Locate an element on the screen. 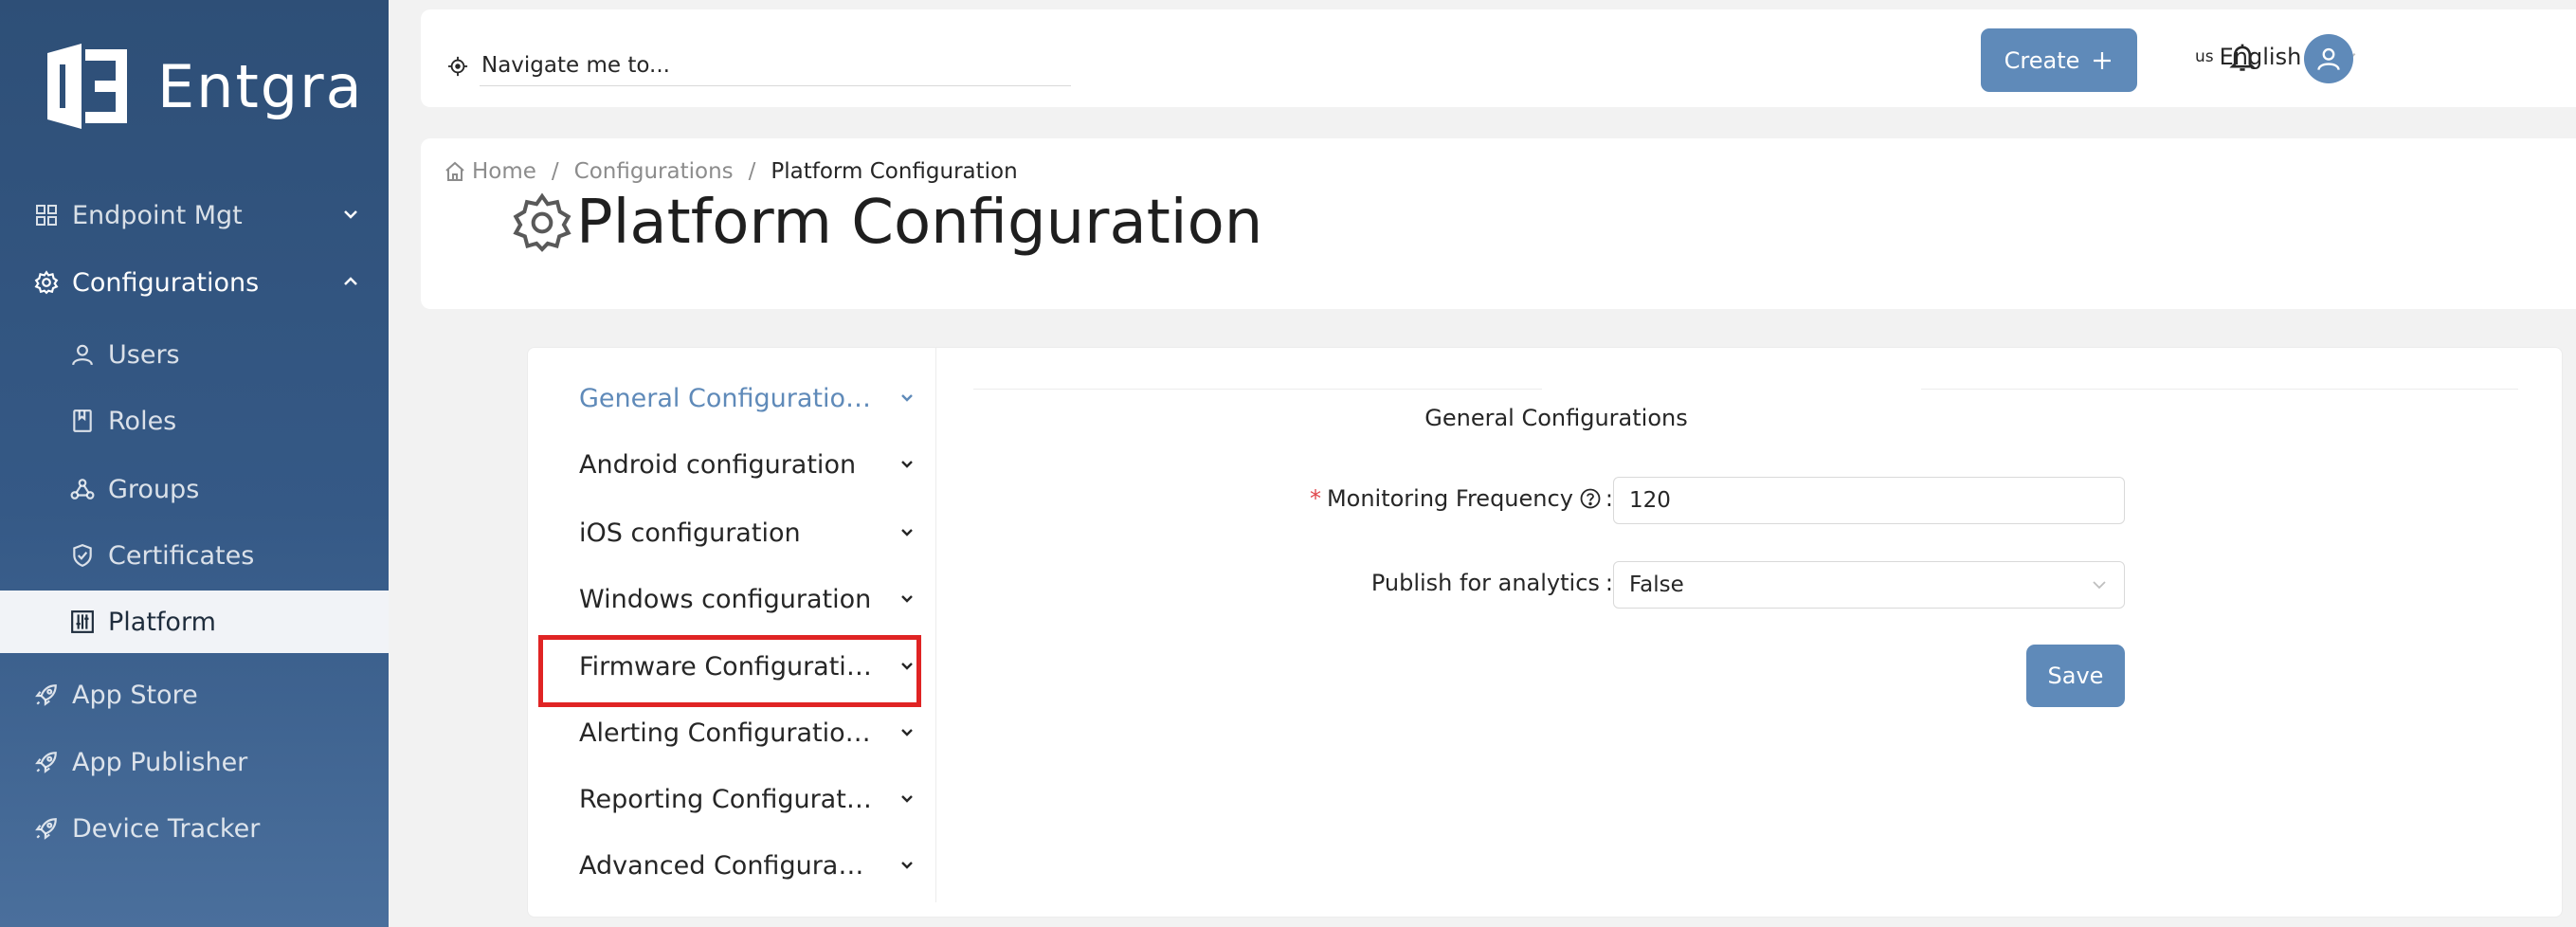 The width and height of the screenshot is (2576, 927). config-menu-item-firmware: Firmware Configuration is located at coordinates (747, 666).